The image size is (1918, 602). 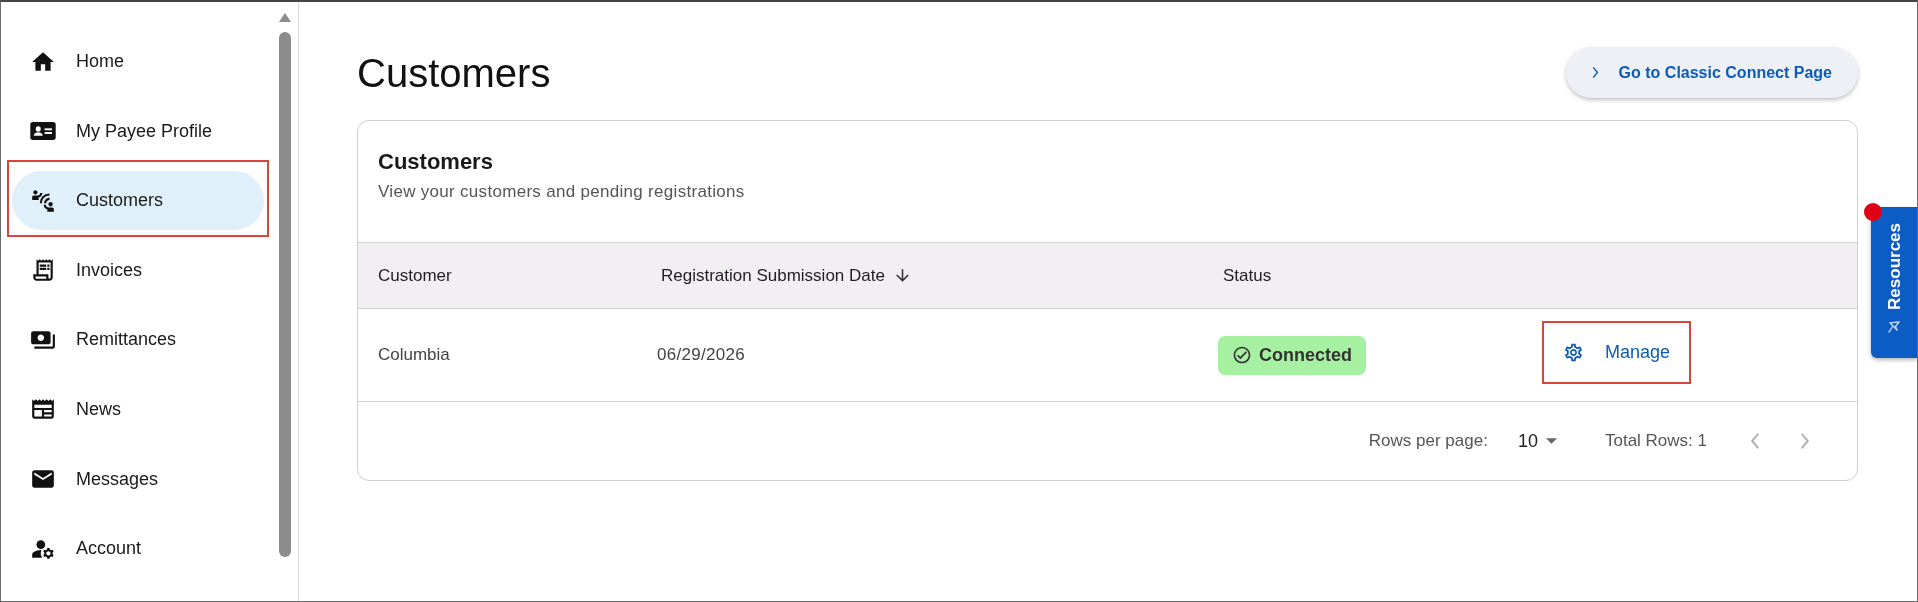 I want to click on page-title: Customers, so click(x=454, y=72).